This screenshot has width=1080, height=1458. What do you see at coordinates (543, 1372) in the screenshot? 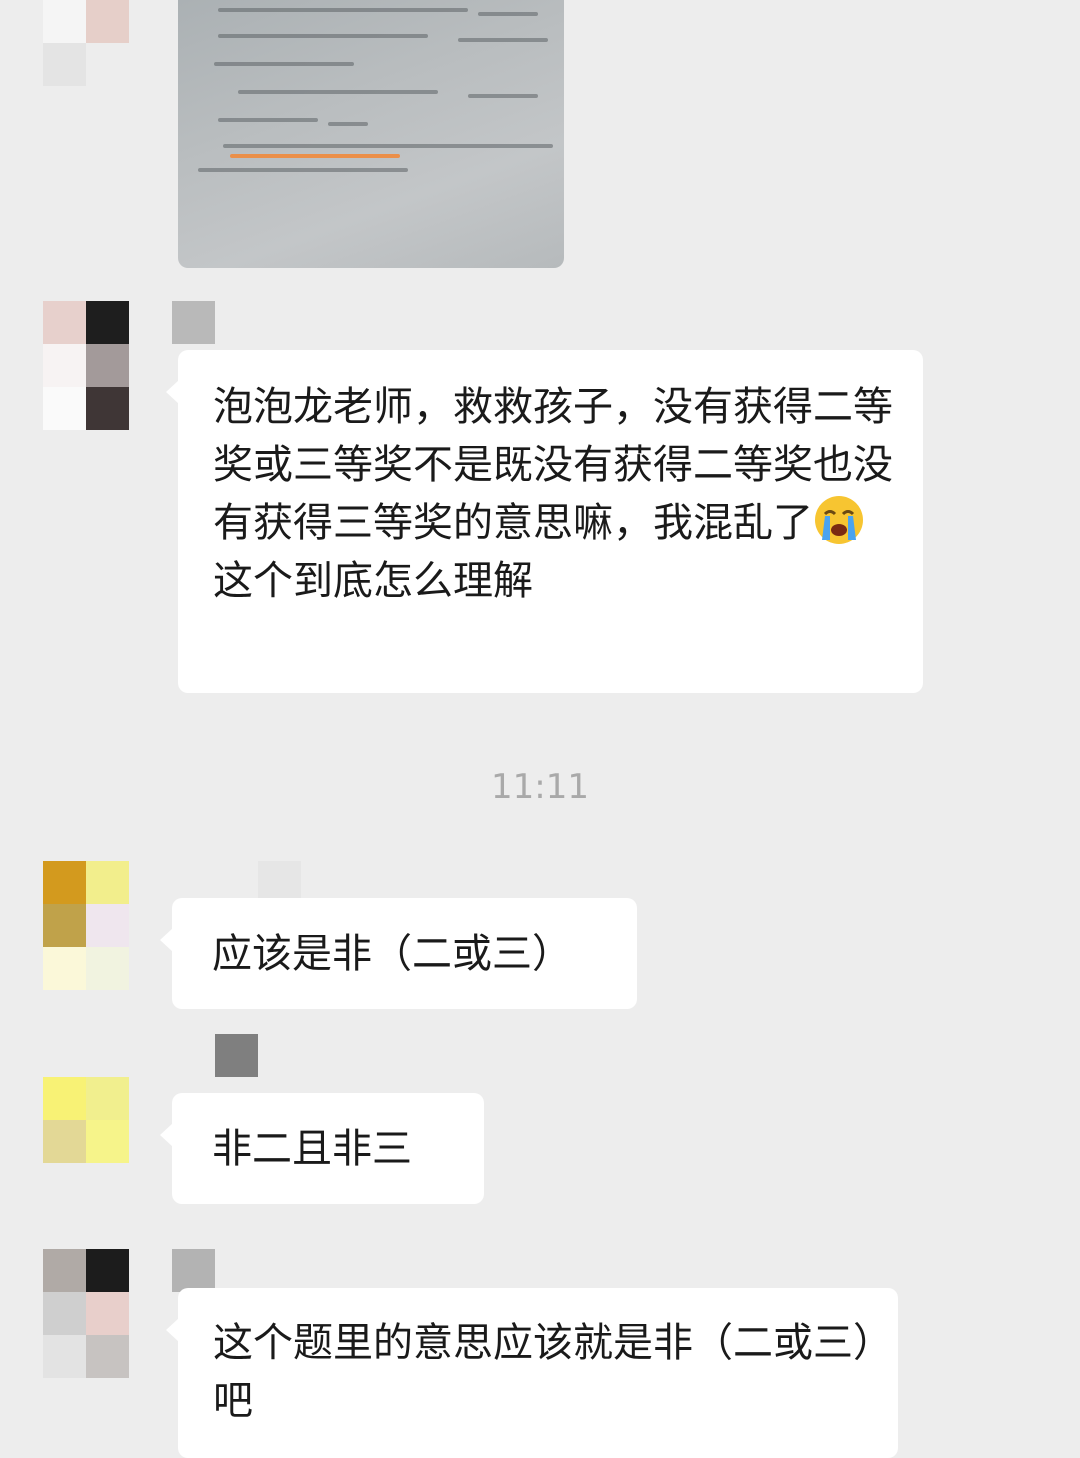
I see `message-text: 这个题里的意思应该就是非（二或三）吧` at bounding box center [543, 1372].